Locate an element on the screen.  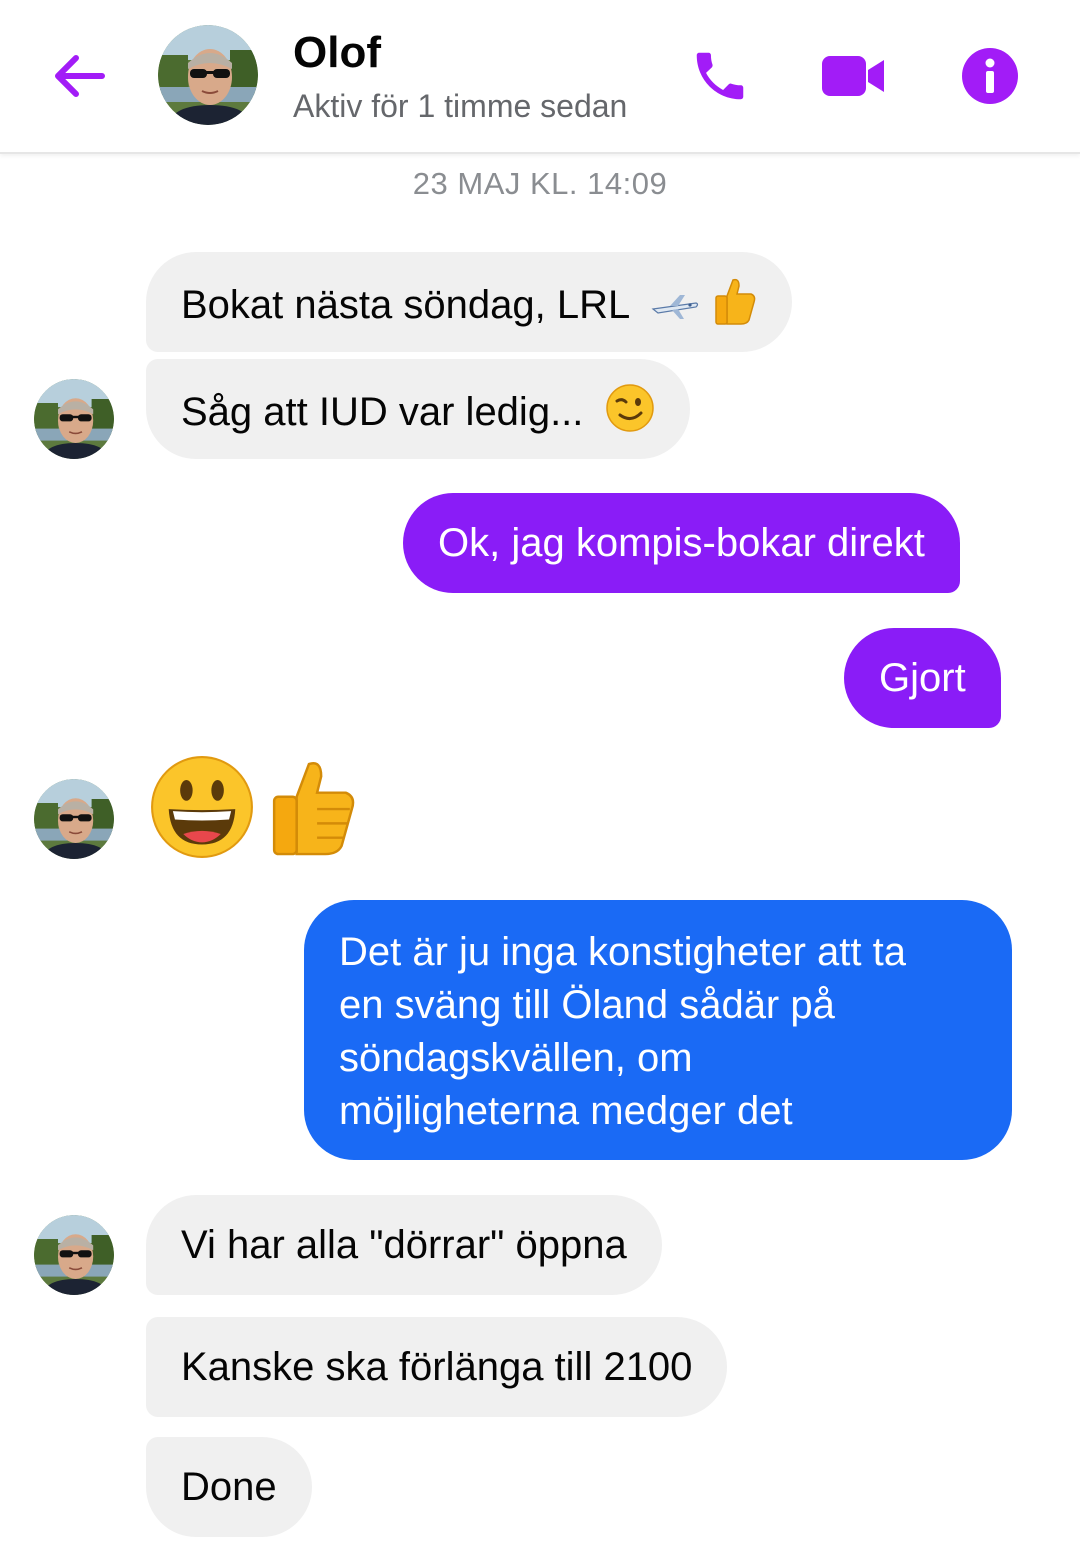
back-button is located at coordinates (78, 76).